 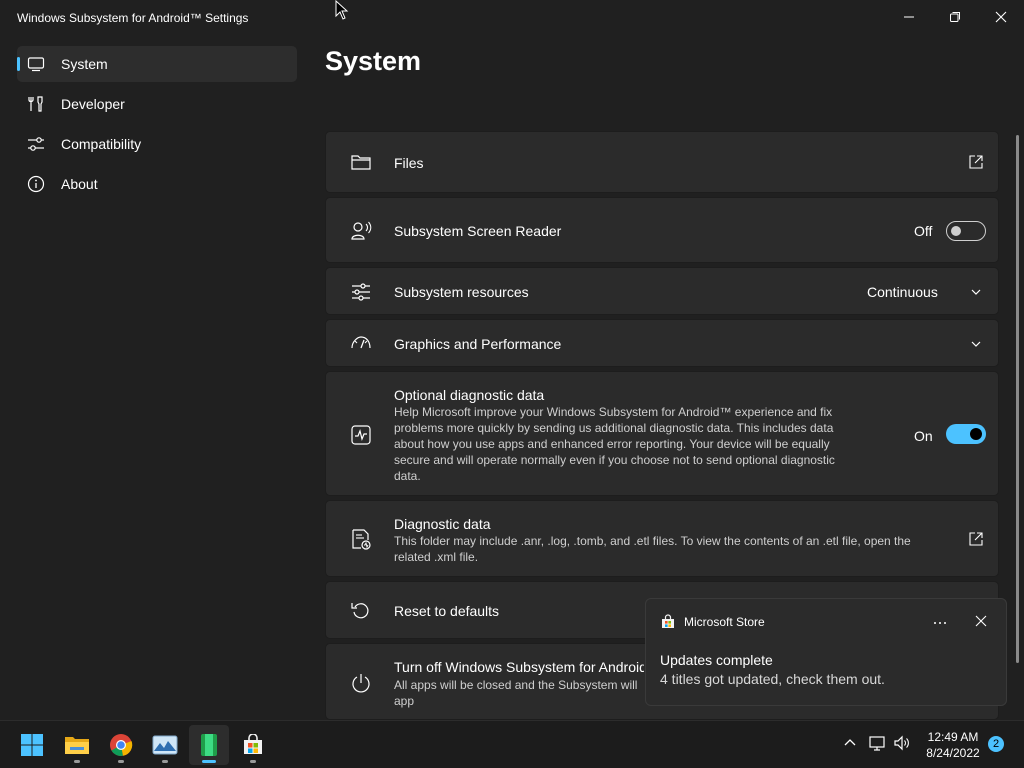 What do you see at coordinates (157, 64) in the screenshot?
I see `sidebar-item-system: System` at bounding box center [157, 64].